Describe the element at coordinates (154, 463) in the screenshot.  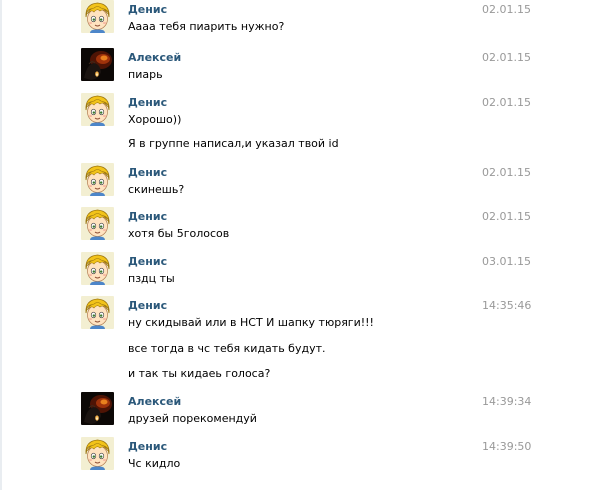
I see `message-text: Чс кидло` at that location.